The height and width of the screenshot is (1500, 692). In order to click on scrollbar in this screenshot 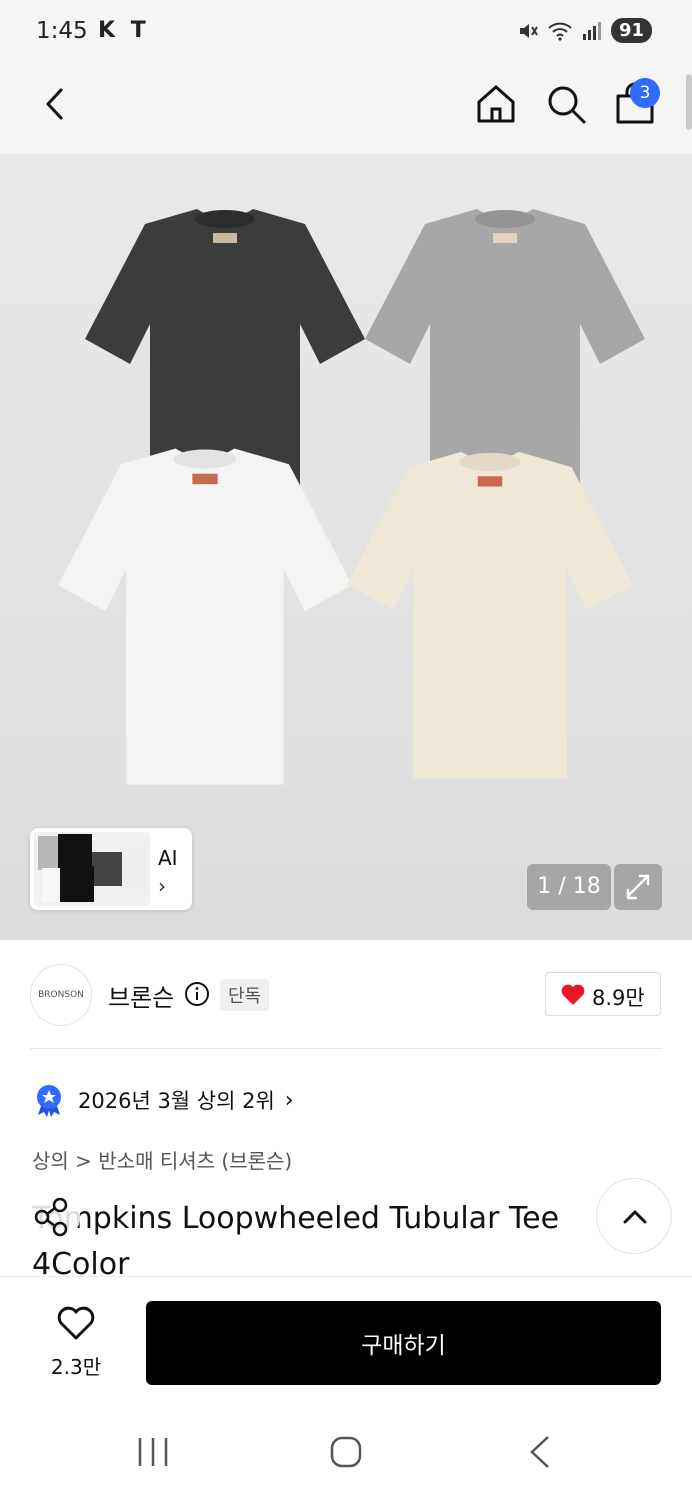, I will do `click(689, 102)`.